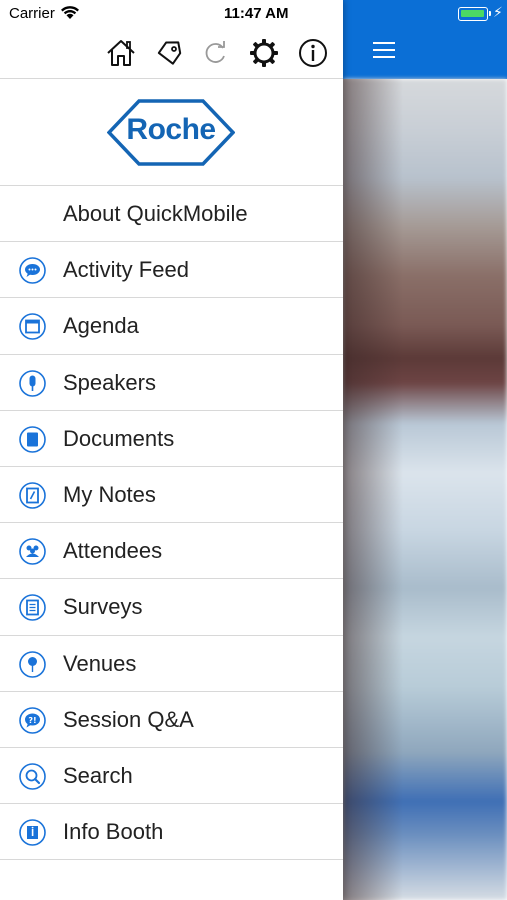 The width and height of the screenshot is (507, 900). I want to click on menu-item-session-qa: ?! Session Q&A, so click(171, 720).